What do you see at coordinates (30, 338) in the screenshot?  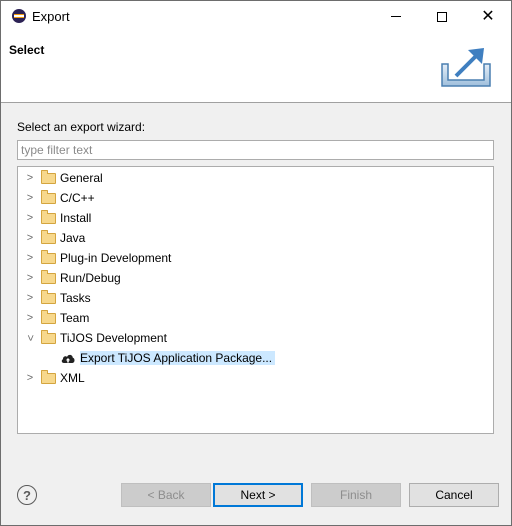 I see `chevron-down-icon: >` at bounding box center [30, 338].